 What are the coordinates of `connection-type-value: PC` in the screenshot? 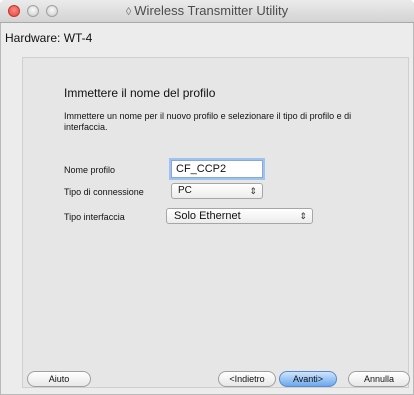 It's located at (185, 190).